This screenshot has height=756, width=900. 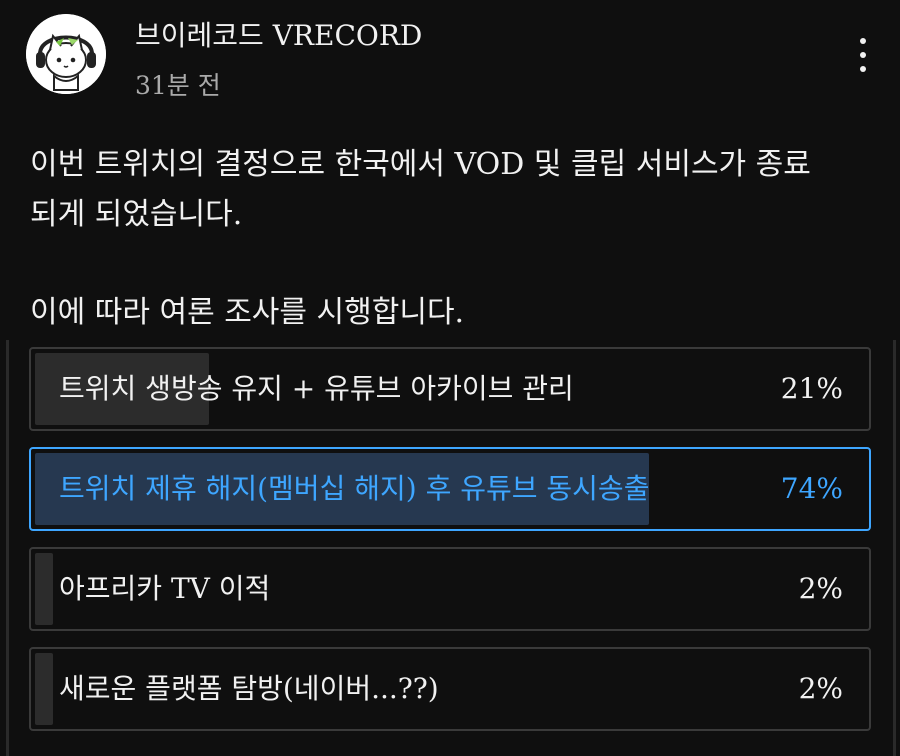 What do you see at coordinates (178, 84) in the screenshot?
I see `post-timestamp: 31분 전` at bounding box center [178, 84].